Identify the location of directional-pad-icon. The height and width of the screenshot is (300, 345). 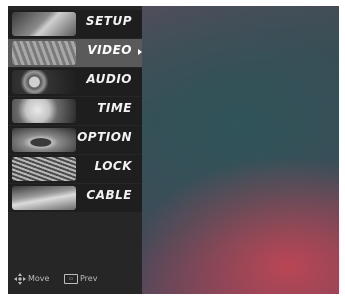
(20, 279).